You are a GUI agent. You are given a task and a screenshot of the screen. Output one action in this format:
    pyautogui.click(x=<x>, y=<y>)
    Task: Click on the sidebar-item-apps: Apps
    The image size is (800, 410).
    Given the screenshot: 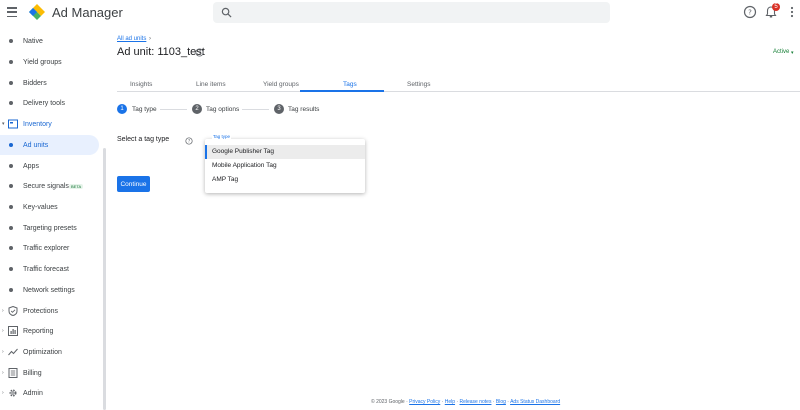 What is the action you would take?
    pyautogui.click(x=49, y=166)
    